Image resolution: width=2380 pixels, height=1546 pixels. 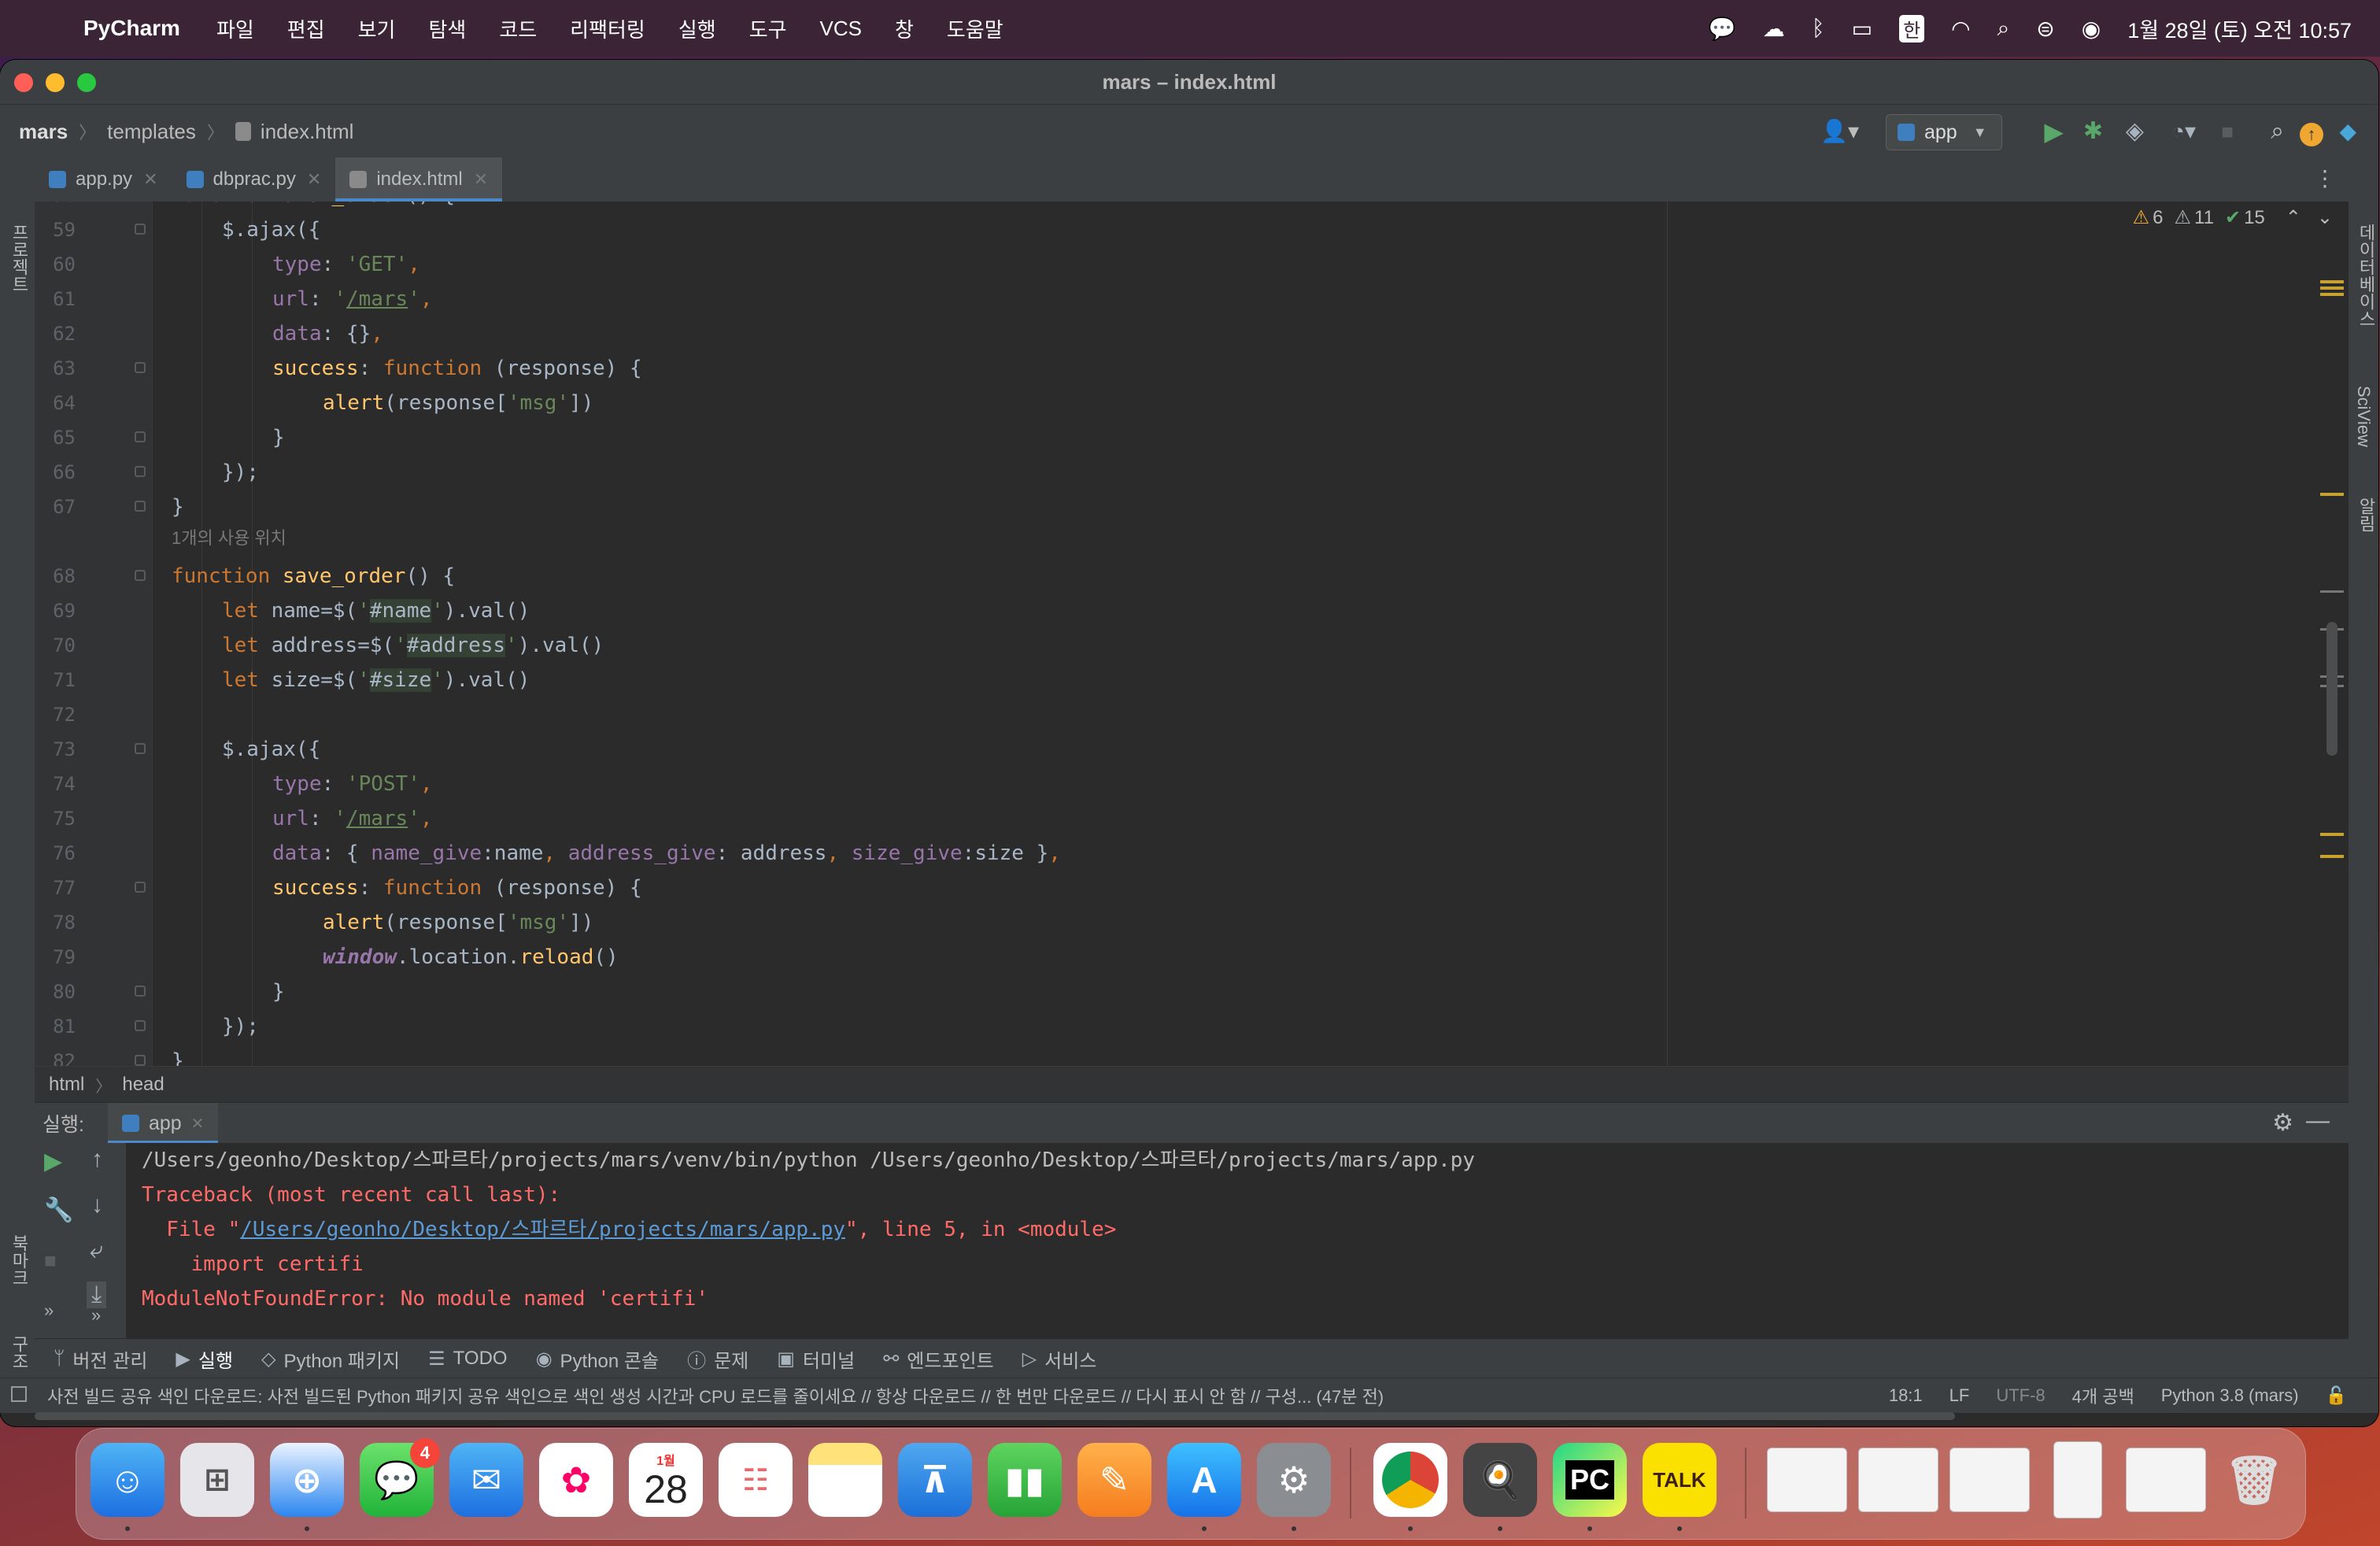 What do you see at coordinates (55, 749) in the screenshot?
I see `line-number: 73` at bounding box center [55, 749].